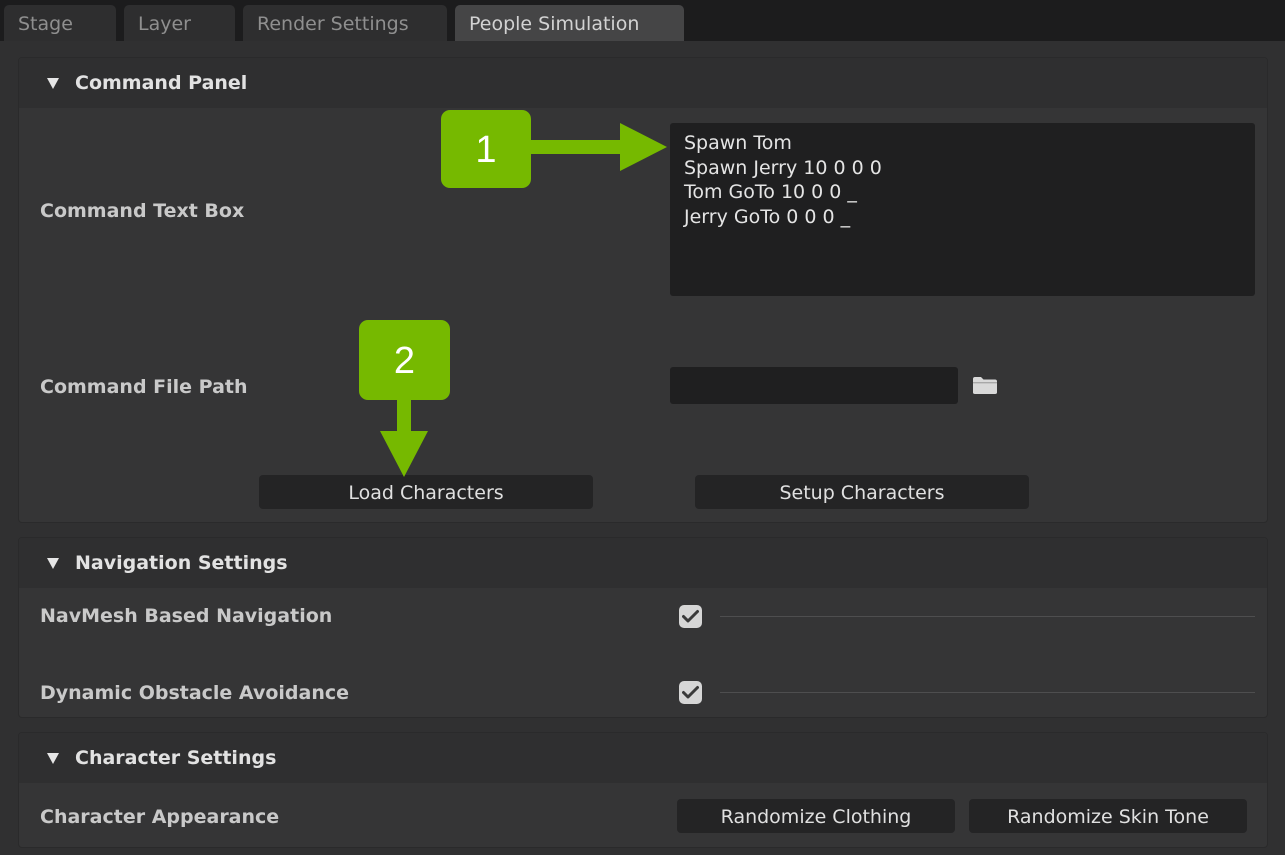 The image size is (1285, 855). Describe the element at coordinates (404, 360) in the screenshot. I see `annotation-callout-2: 2` at that location.